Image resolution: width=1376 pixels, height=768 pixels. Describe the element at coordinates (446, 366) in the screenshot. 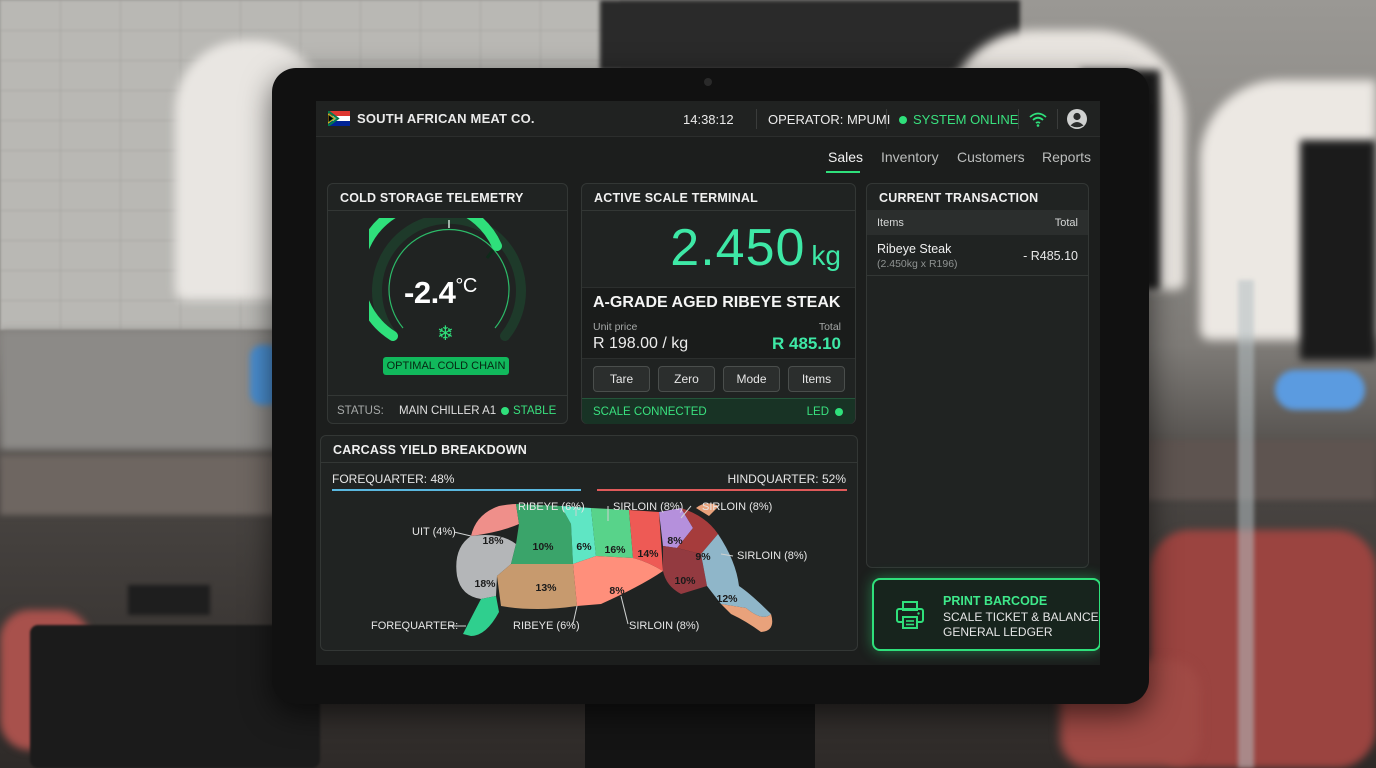

I see `cold-chain-badge: OPTIMAL COLD CHAIN` at that location.